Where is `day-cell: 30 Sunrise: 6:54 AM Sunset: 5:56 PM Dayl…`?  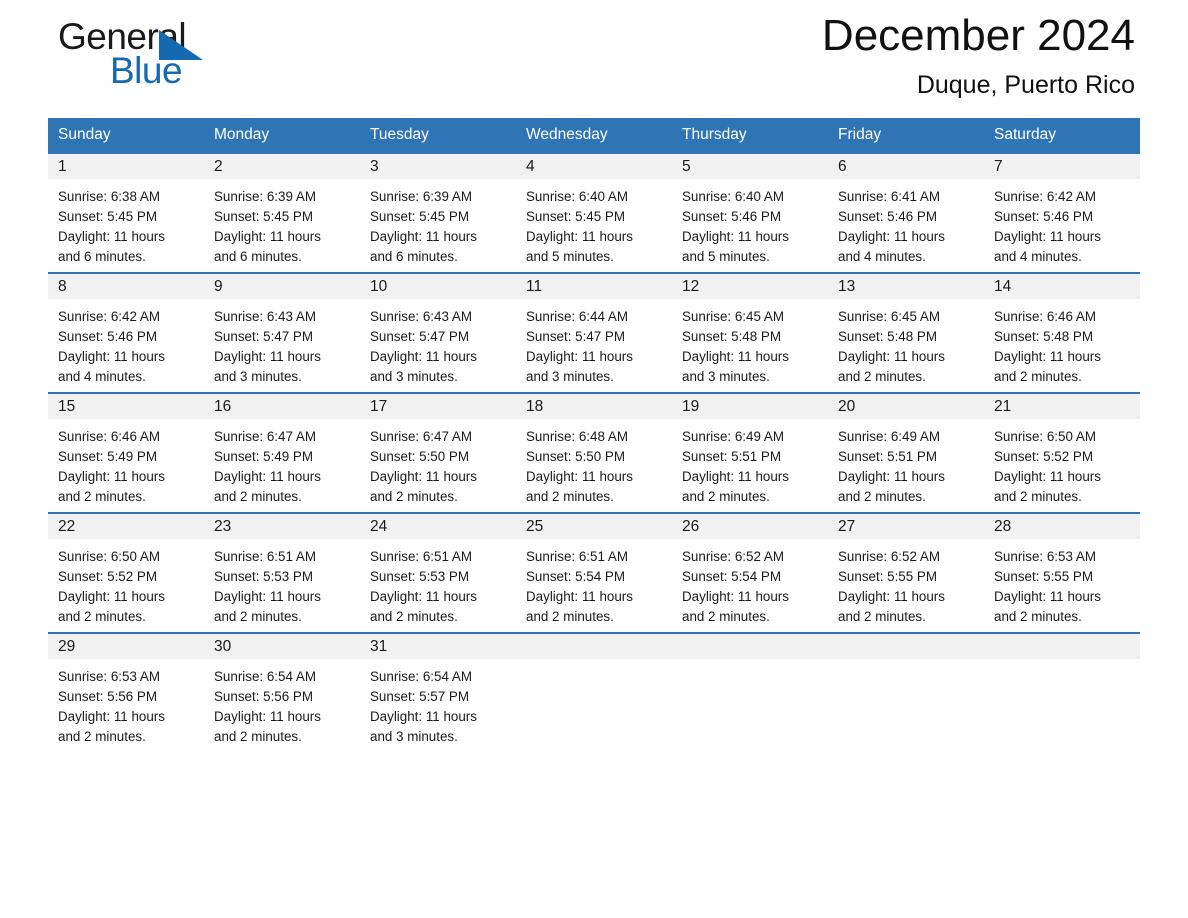 day-cell: 30 Sunrise: 6:54 AM Sunset: 5:56 PM Dayl… is located at coordinates (282, 693).